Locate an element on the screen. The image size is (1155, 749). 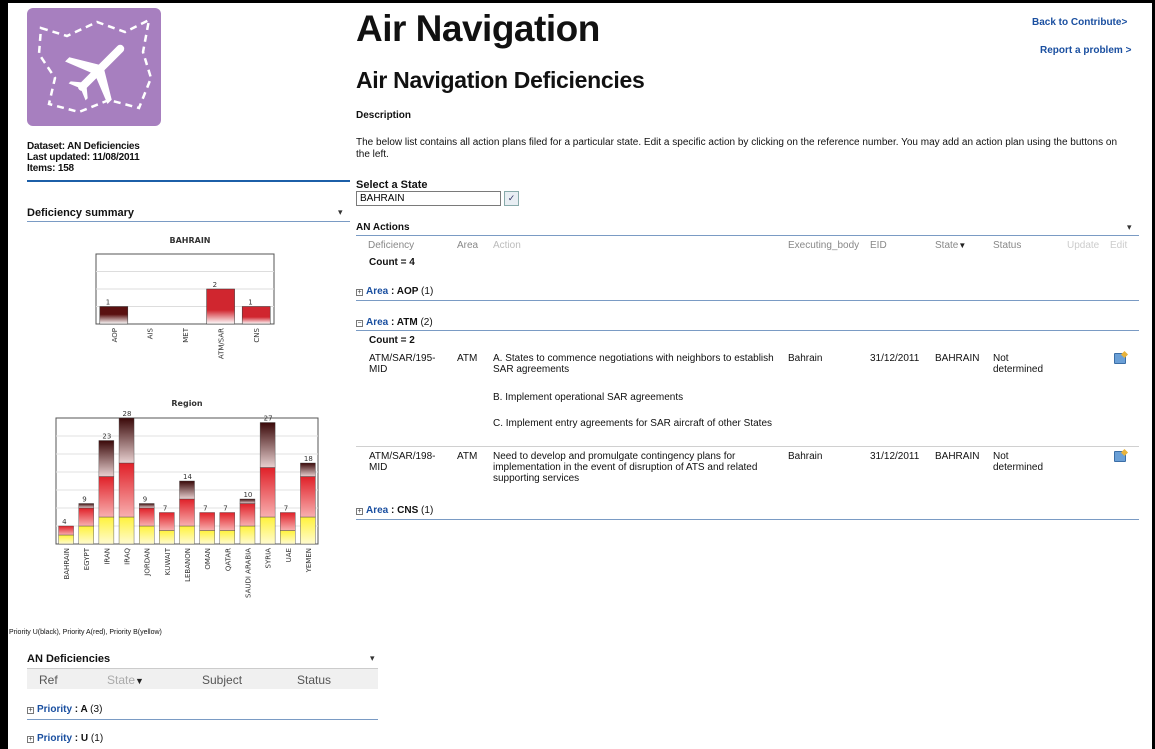
group-value: ATM is located at coordinates (407, 322).